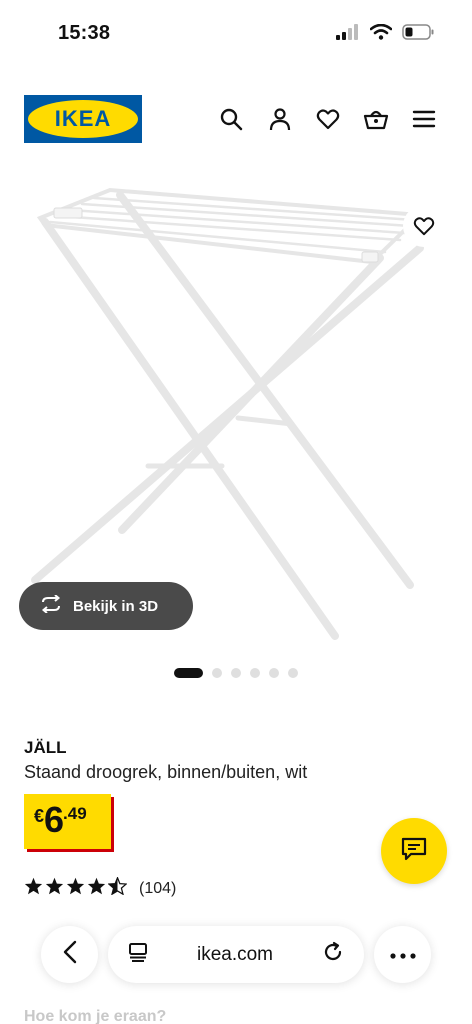 The height and width of the screenshot is (1024, 472). What do you see at coordinates (418, 34) in the screenshot?
I see `battery-icon` at bounding box center [418, 34].